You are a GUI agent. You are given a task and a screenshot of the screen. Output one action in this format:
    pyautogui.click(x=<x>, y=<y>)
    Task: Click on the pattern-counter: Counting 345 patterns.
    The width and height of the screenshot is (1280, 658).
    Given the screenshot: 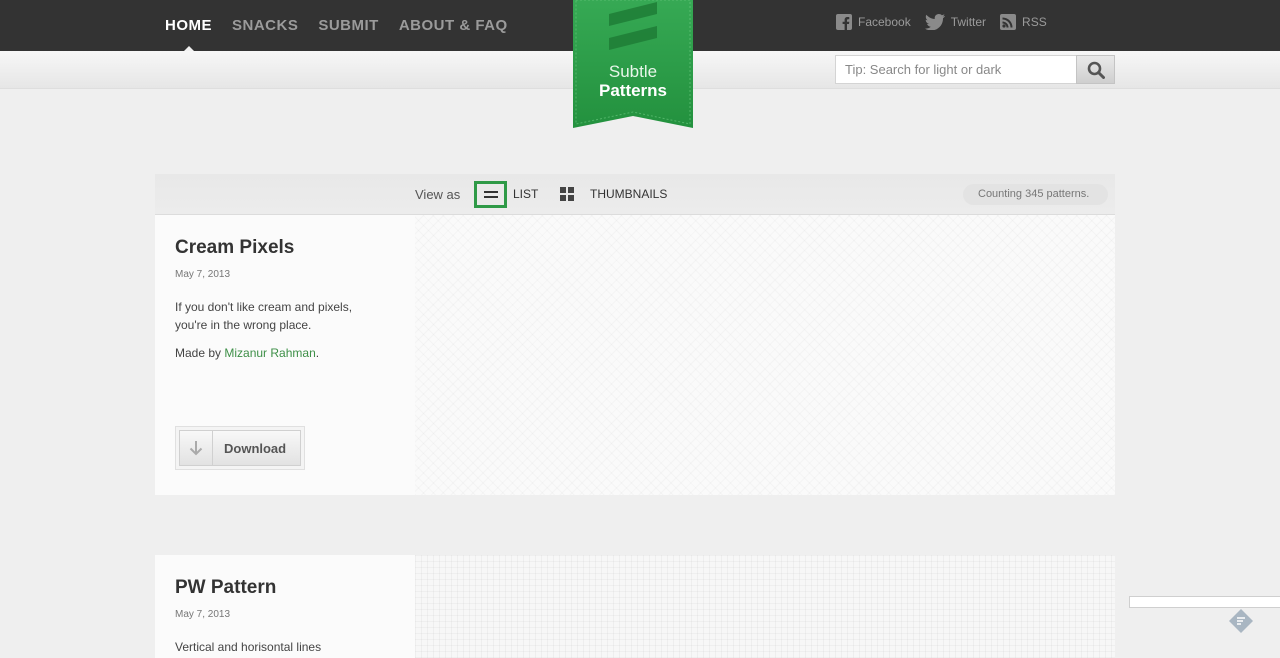 What is the action you would take?
    pyautogui.click(x=1035, y=194)
    